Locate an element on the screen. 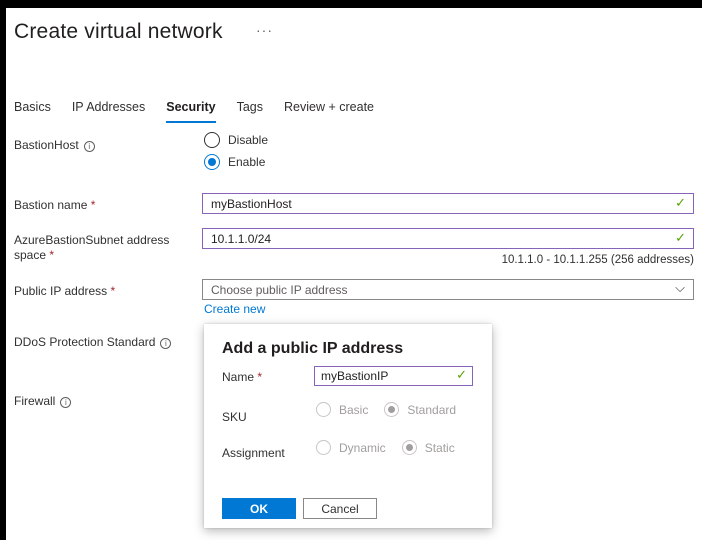 The width and height of the screenshot is (702, 540). bastion-name-input: myBastionHost ✓ is located at coordinates (448, 203).